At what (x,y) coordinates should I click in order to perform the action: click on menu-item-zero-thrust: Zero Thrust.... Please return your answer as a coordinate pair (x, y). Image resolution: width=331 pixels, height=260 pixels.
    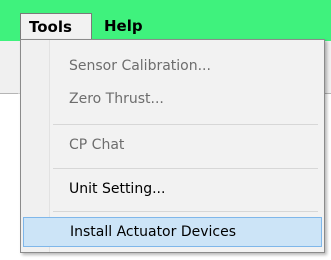
    Looking at the image, I should click on (116, 99).